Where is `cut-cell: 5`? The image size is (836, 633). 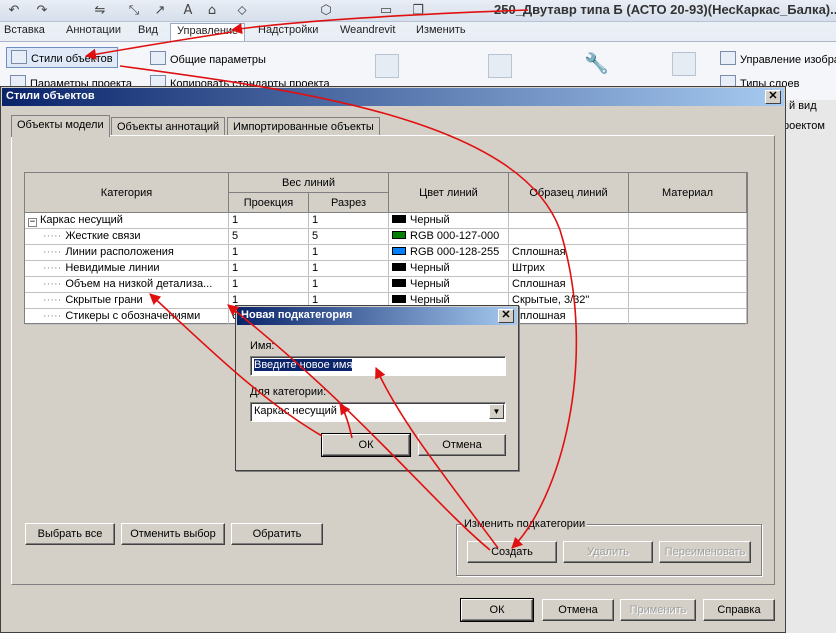
cut-cell: 5 is located at coordinates (349, 237).